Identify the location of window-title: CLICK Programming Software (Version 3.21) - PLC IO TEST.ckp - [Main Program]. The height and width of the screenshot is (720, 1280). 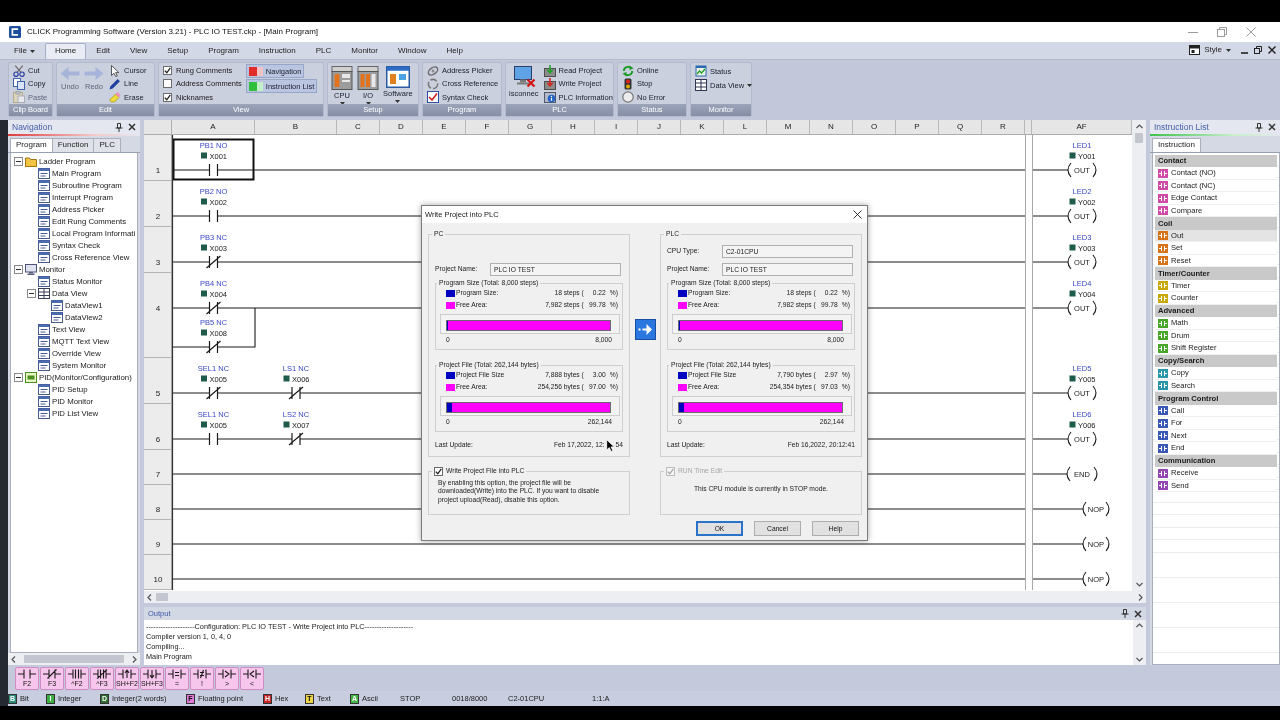
(173, 32).